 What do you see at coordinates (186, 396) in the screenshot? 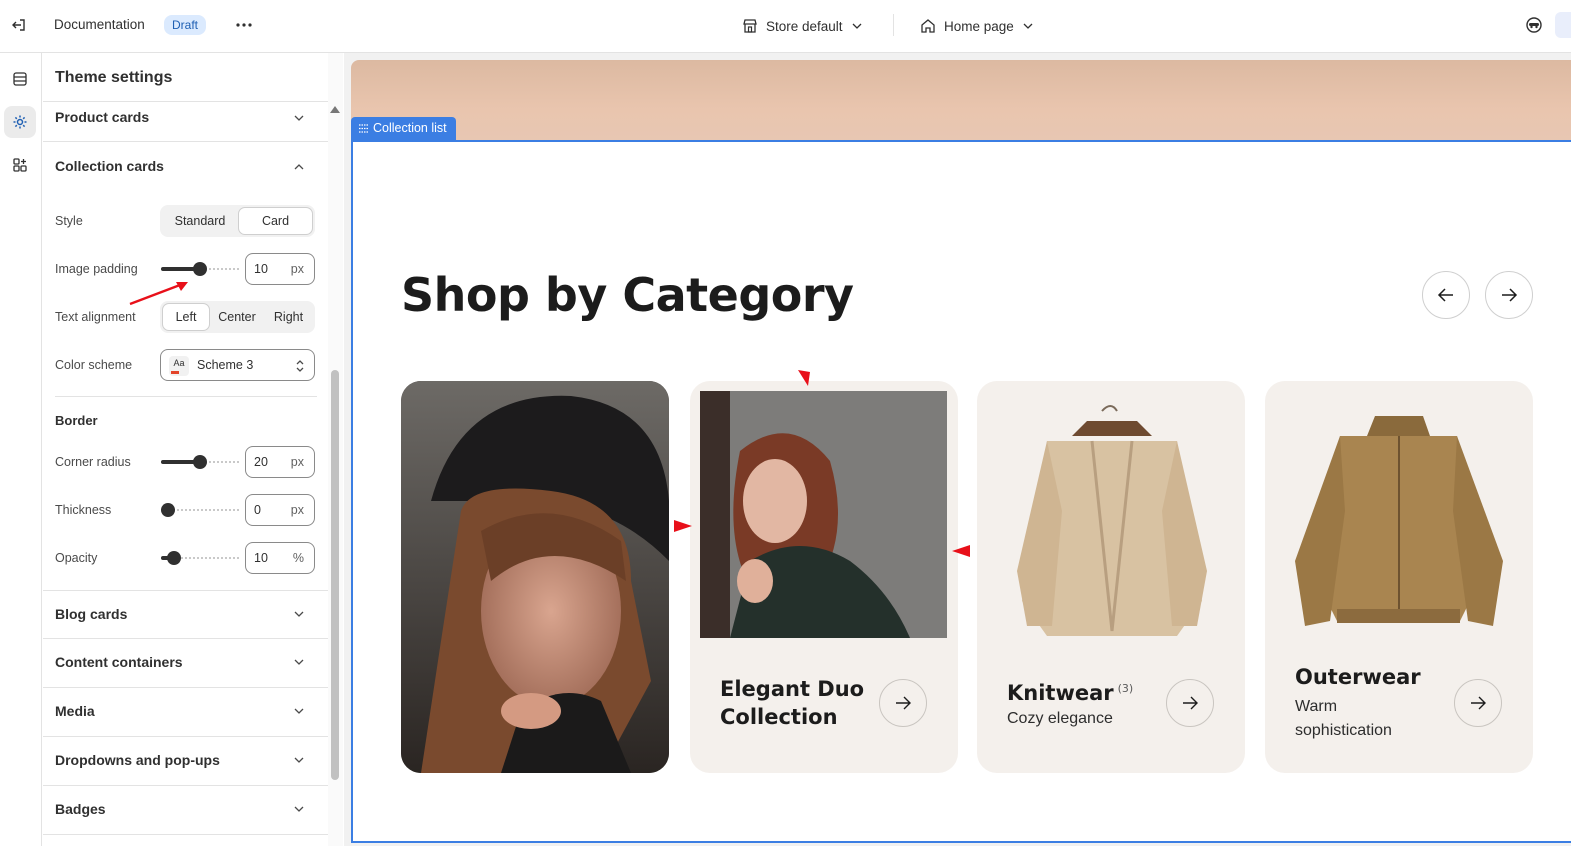
I see `divider` at bounding box center [186, 396].